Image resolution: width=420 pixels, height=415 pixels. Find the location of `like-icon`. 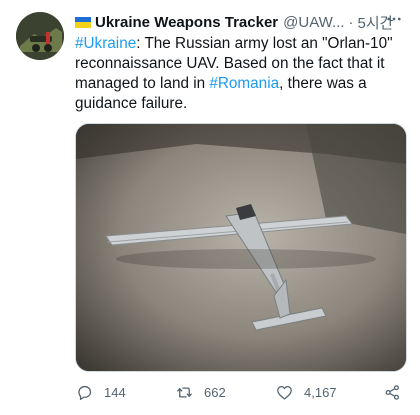

like-icon is located at coordinates (284, 392).